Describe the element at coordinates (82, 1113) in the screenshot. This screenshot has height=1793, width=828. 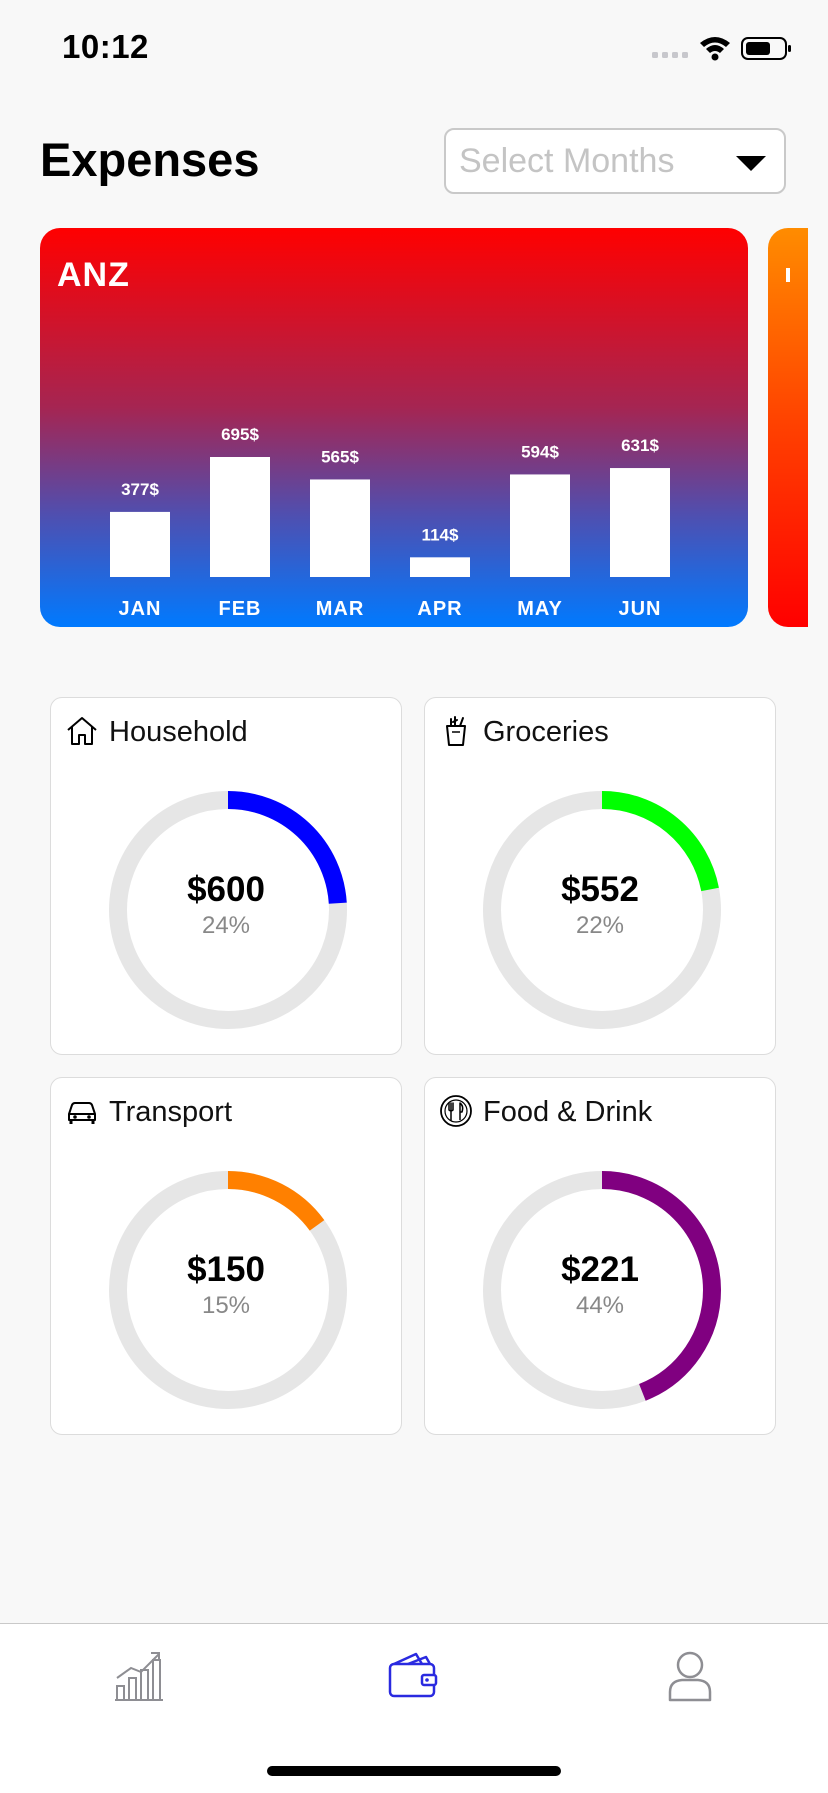
I see `car-icon` at that location.